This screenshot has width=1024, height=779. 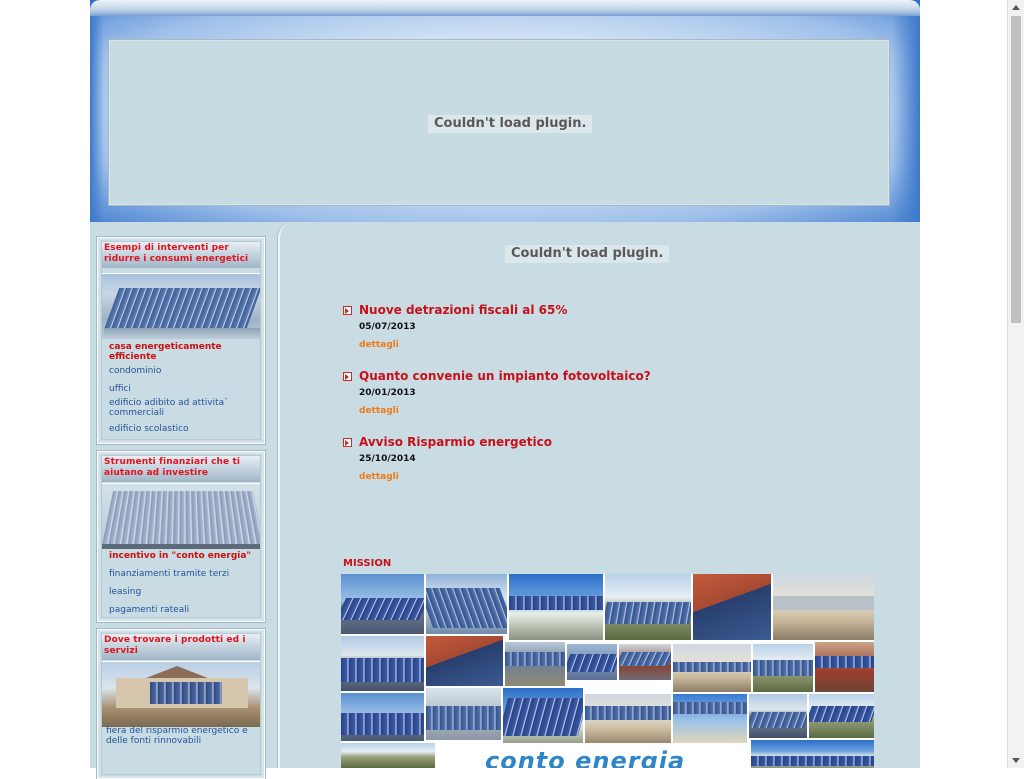 What do you see at coordinates (184, 610) in the screenshot?
I see `sidebar-link-rateali: pagamenti rateali` at bounding box center [184, 610].